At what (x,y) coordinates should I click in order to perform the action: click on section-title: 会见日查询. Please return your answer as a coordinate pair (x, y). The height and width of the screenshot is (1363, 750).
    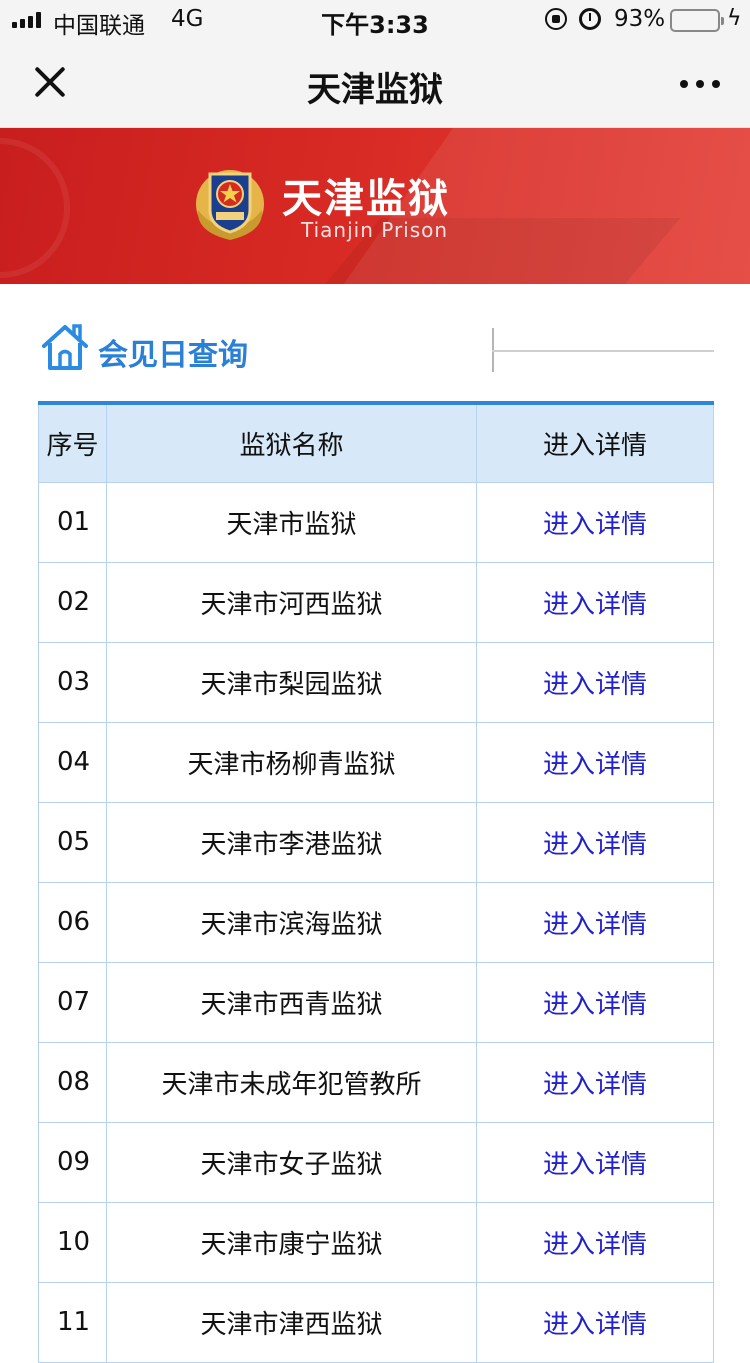
    Looking at the image, I should click on (173, 355).